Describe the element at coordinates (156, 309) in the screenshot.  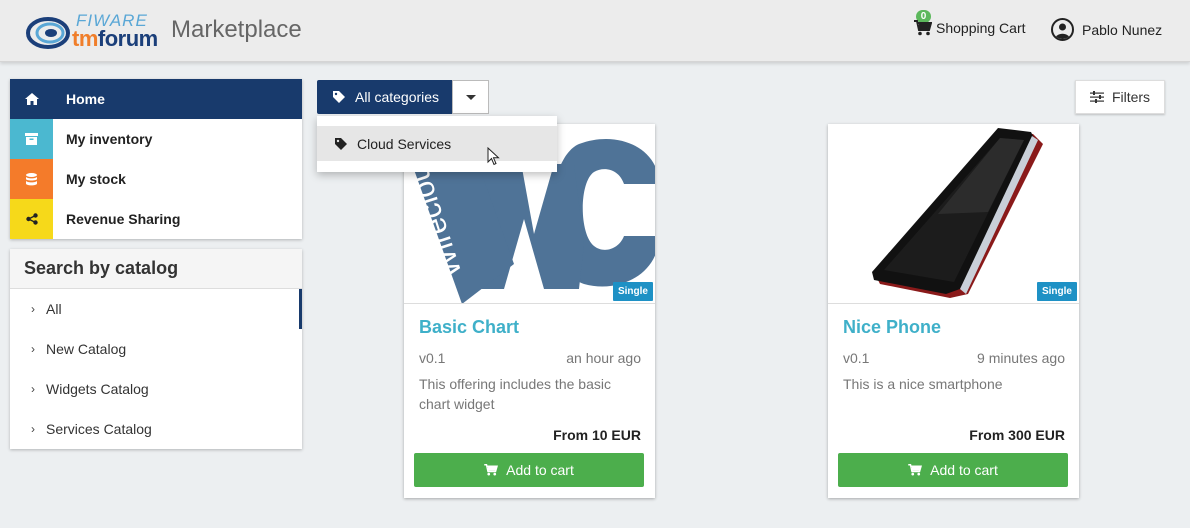
I see `catalog-item-all: › All` at that location.